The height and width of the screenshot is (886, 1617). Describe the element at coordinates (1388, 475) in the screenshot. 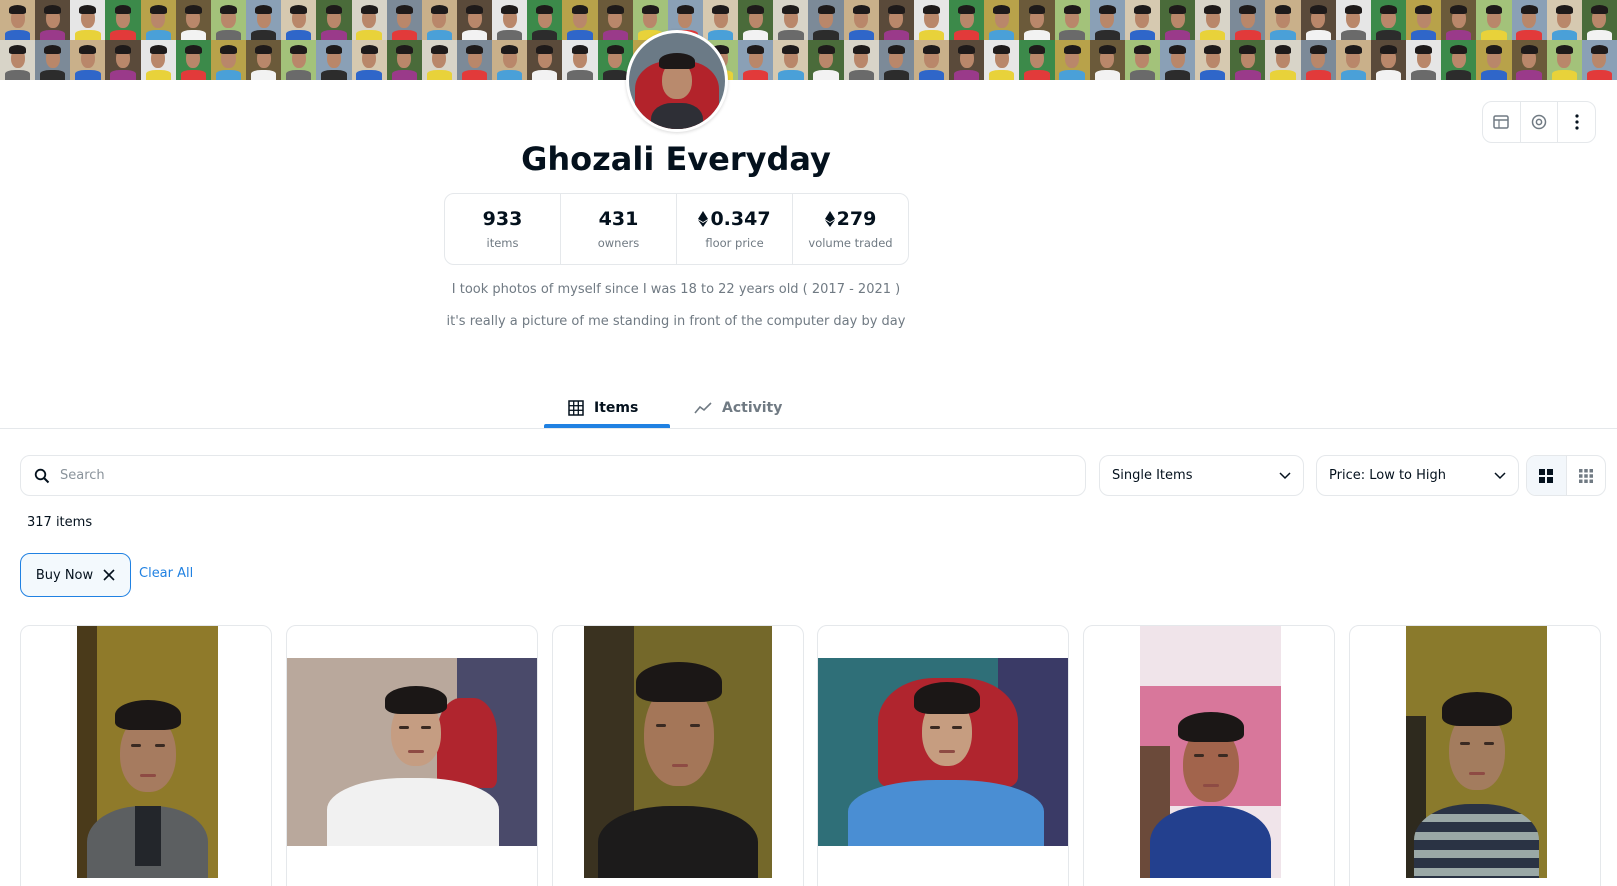

I see `sort-select-value: Price: Low to High` at that location.